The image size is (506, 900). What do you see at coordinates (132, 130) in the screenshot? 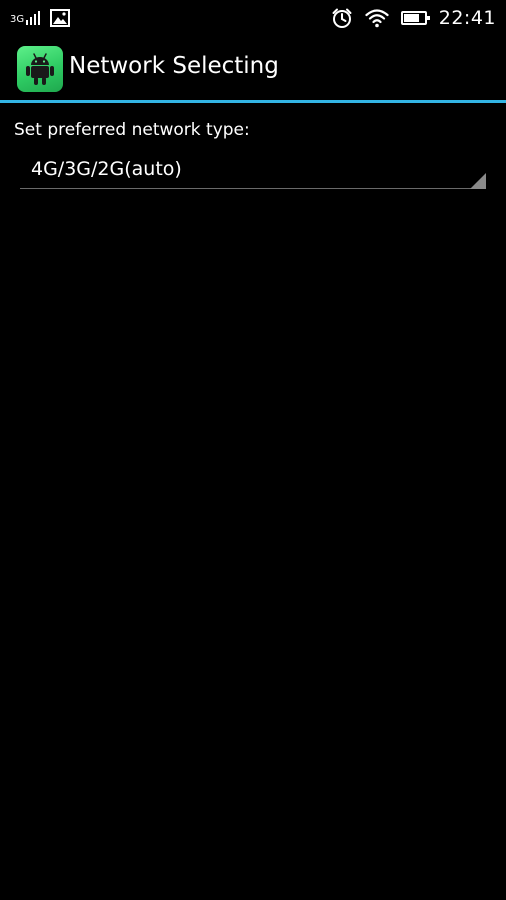
I see `preferred-network-label: Set preferred network type:` at bounding box center [132, 130].